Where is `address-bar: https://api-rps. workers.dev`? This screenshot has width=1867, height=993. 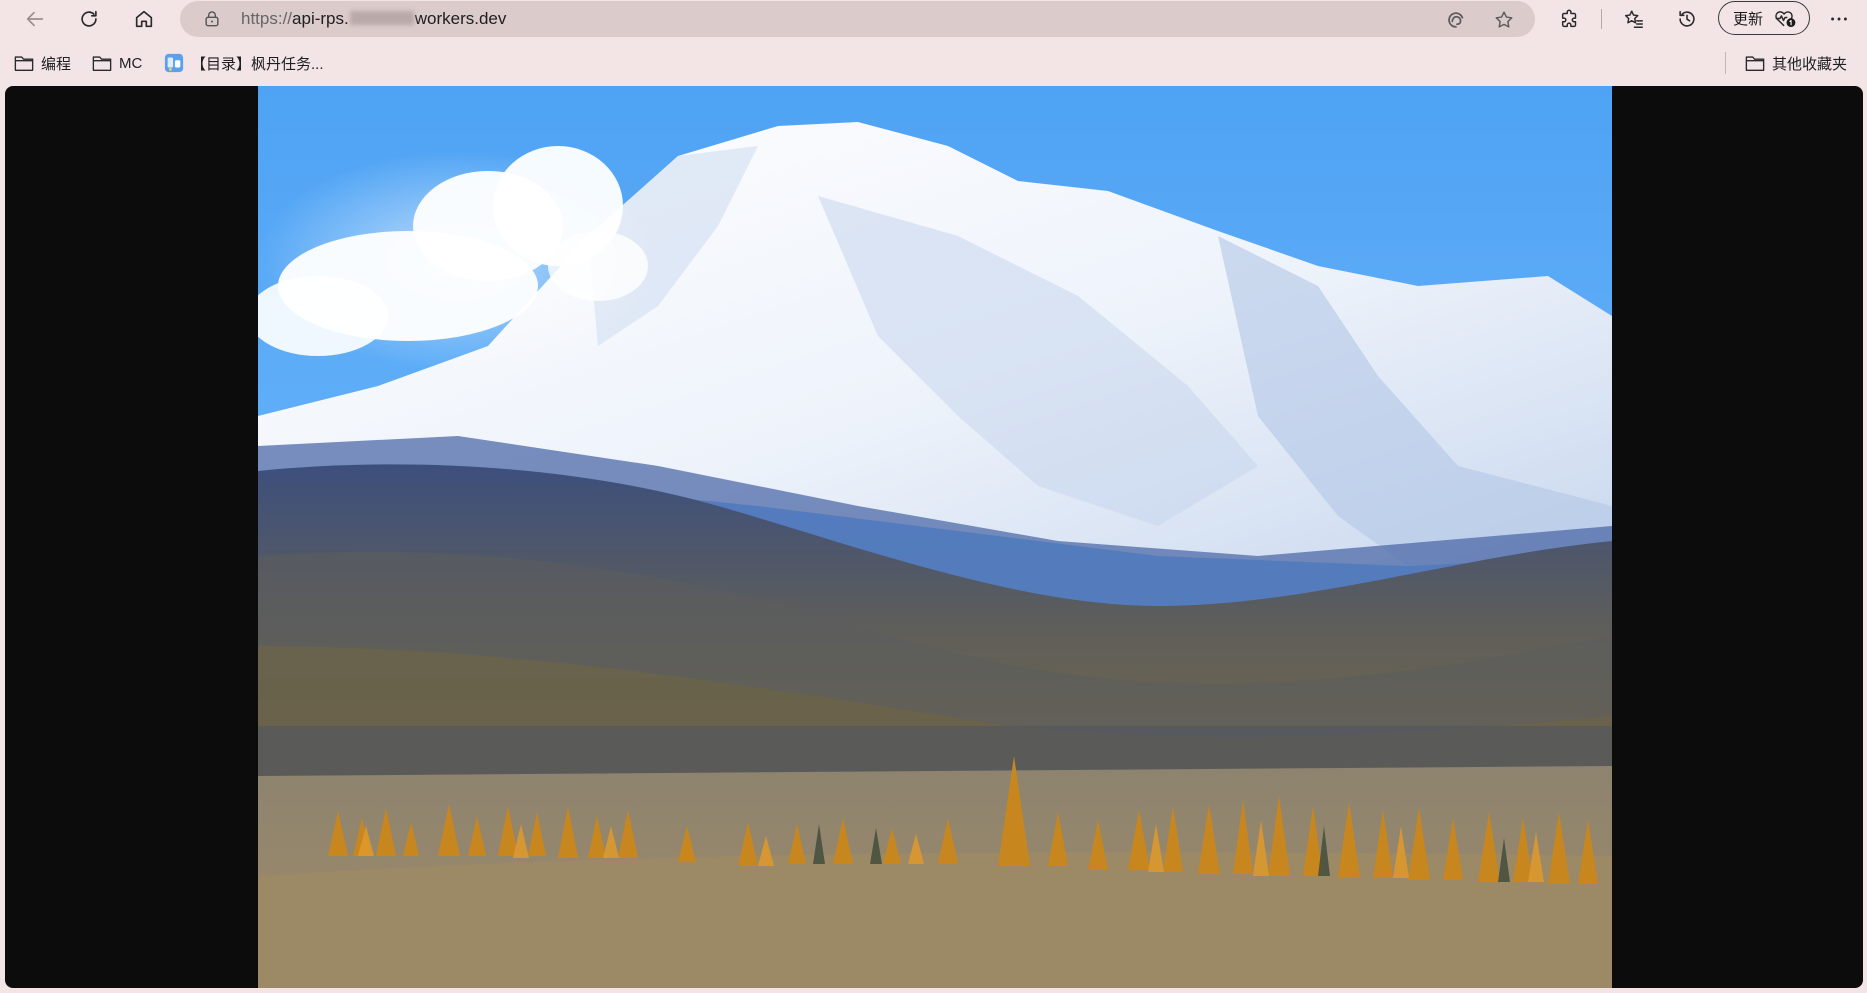 address-bar: https://api-rps. workers.dev is located at coordinates (857, 19).